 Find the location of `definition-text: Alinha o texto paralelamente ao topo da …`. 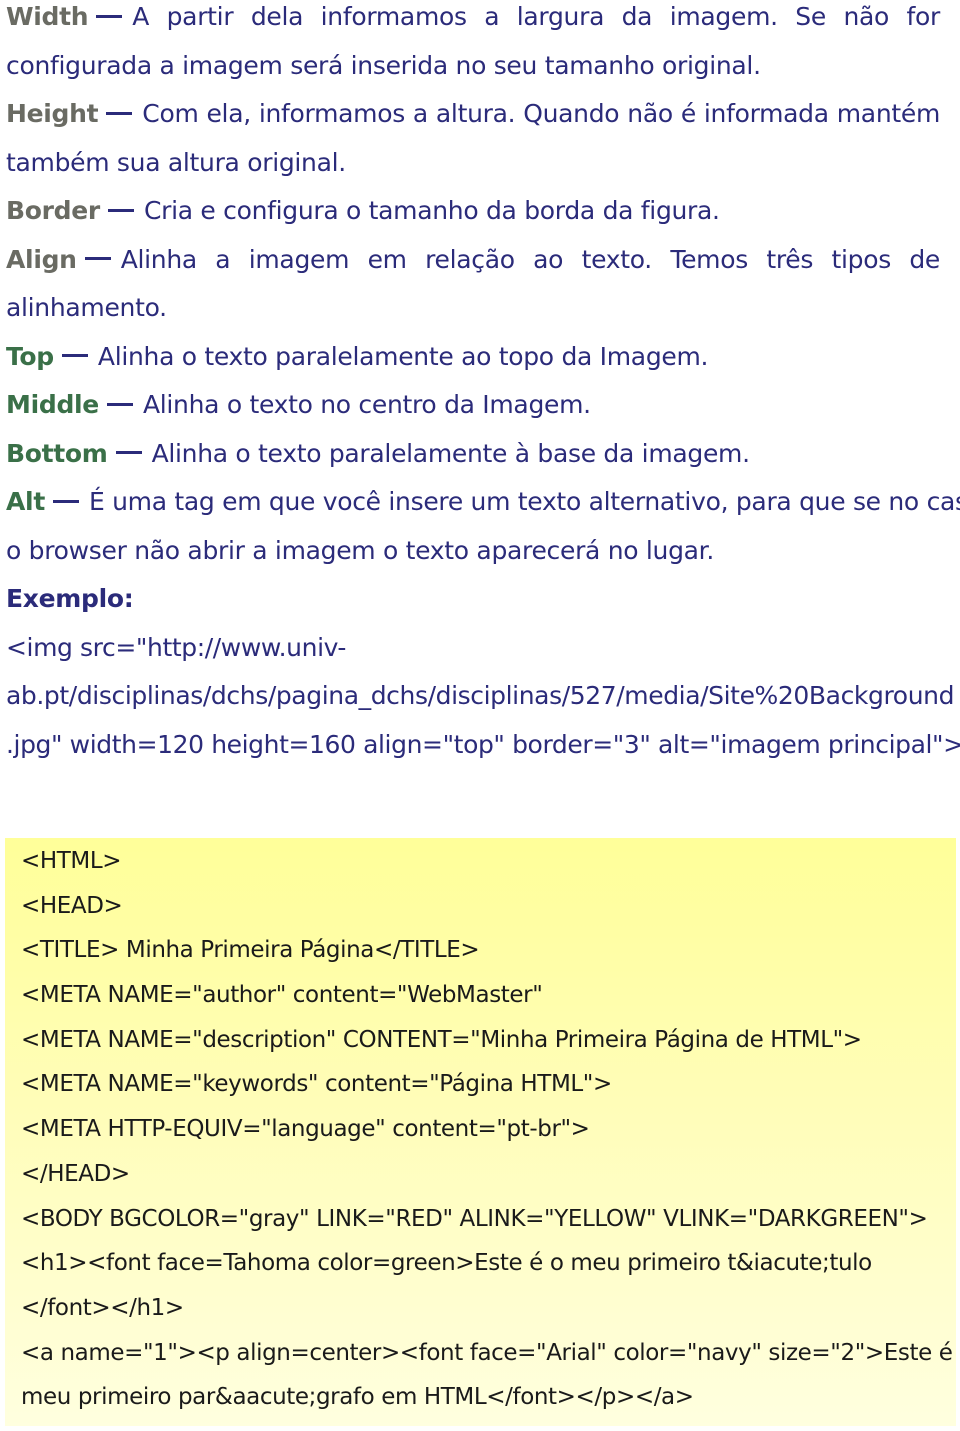

definition-text: Alinha o texto paralelamente ao topo da … is located at coordinates (403, 356).